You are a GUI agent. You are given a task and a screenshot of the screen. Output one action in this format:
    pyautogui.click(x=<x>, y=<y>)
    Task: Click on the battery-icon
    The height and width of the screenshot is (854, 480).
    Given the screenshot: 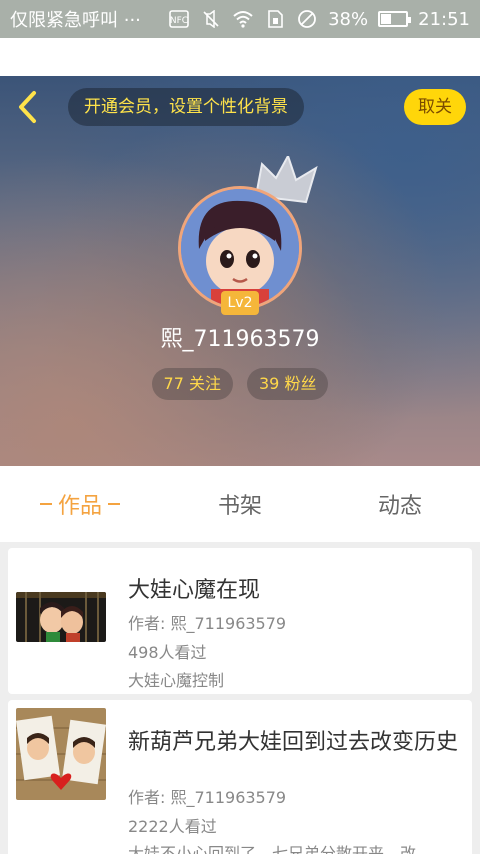 What is the action you would take?
    pyautogui.click(x=395, y=19)
    